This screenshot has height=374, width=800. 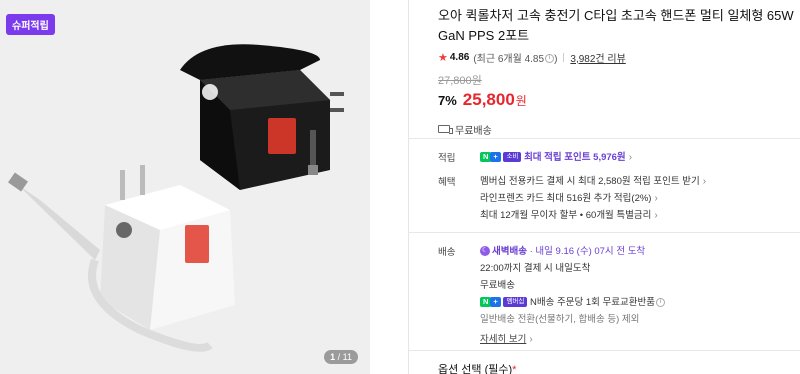 I want to click on separator, so click(x=564, y=57).